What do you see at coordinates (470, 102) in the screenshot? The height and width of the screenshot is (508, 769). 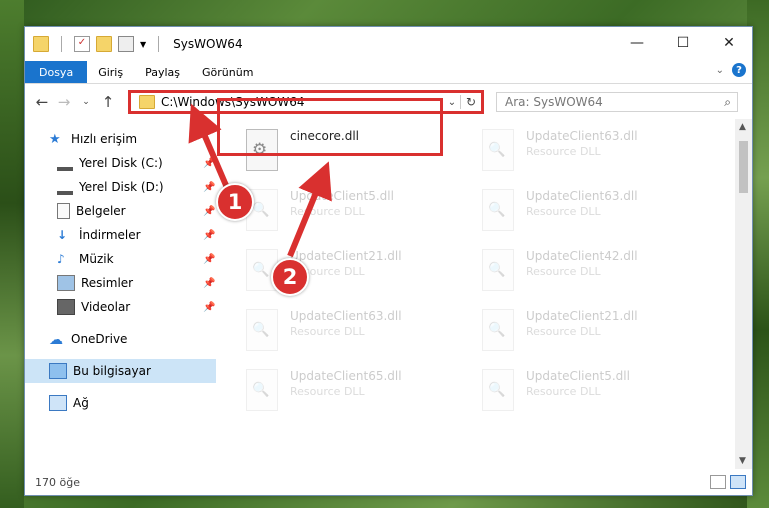 I see `refresh-button: ↻` at bounding box center [470, 102].